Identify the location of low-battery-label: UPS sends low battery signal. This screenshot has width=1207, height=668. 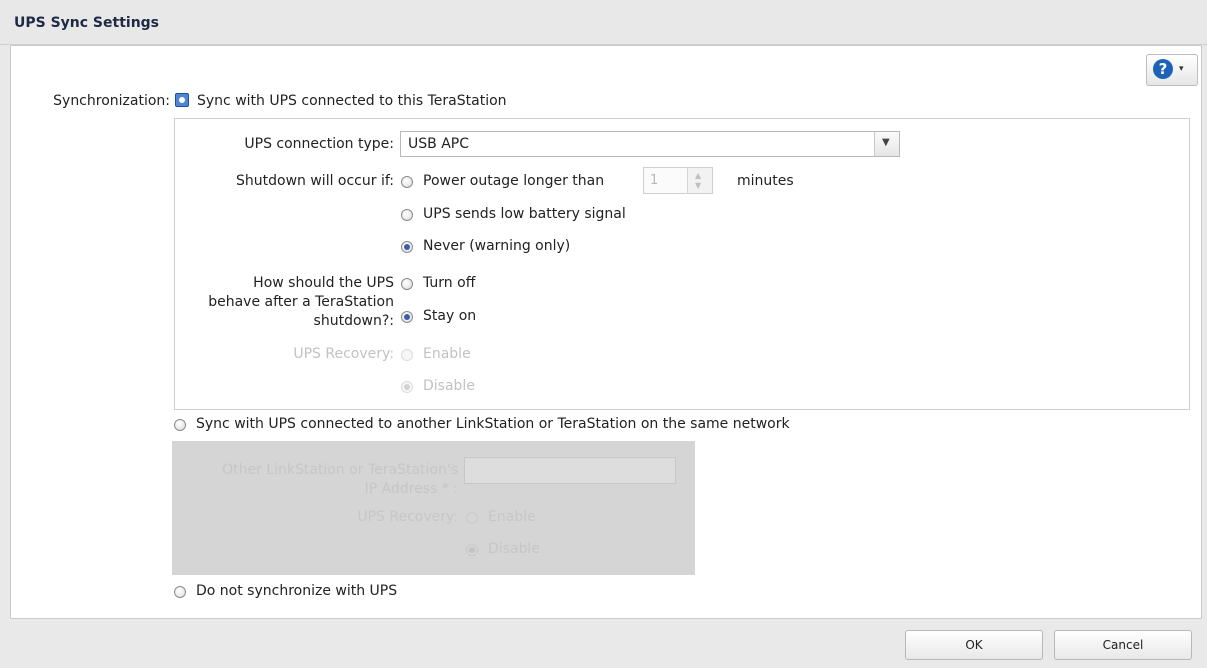
(524, 214).